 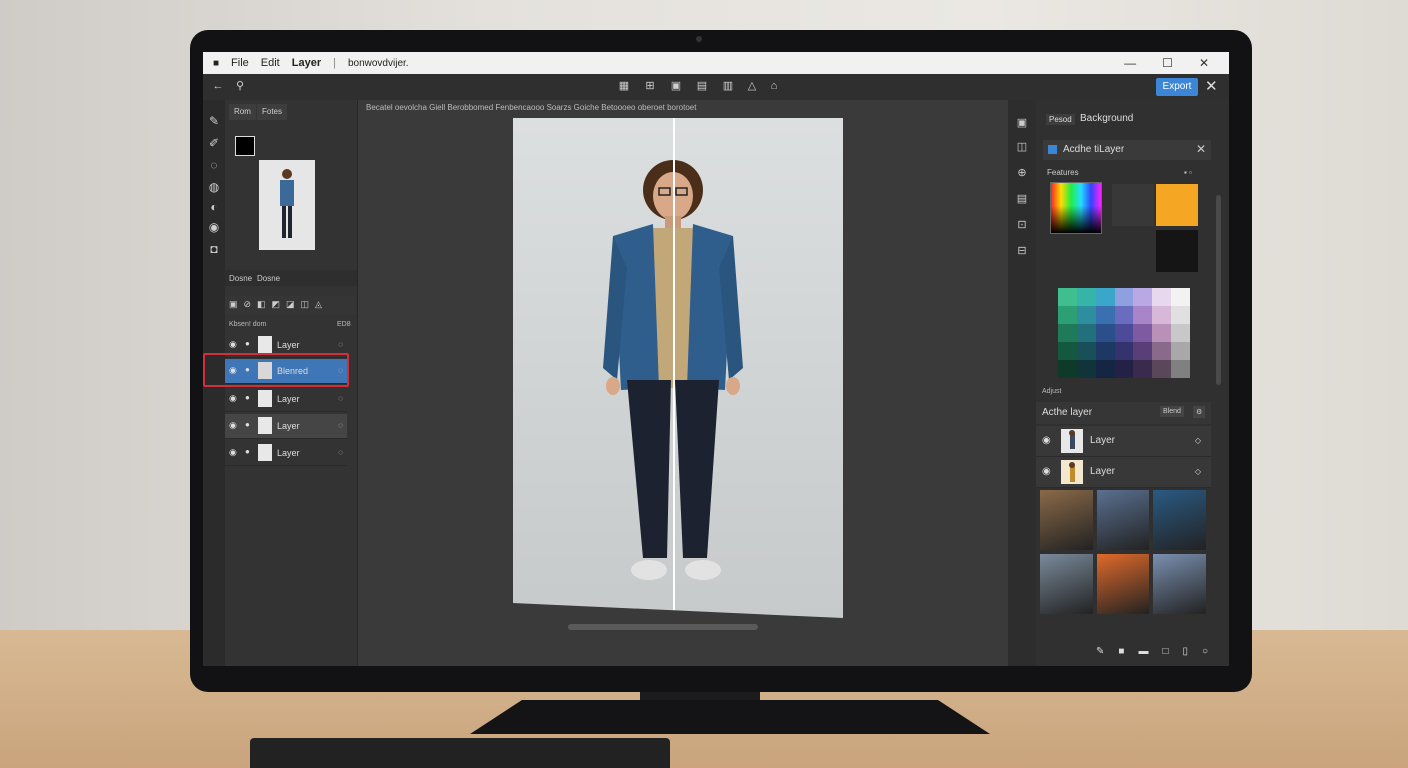 I want to click on crop-icon: ⊡, so click(x=1022, y=226).